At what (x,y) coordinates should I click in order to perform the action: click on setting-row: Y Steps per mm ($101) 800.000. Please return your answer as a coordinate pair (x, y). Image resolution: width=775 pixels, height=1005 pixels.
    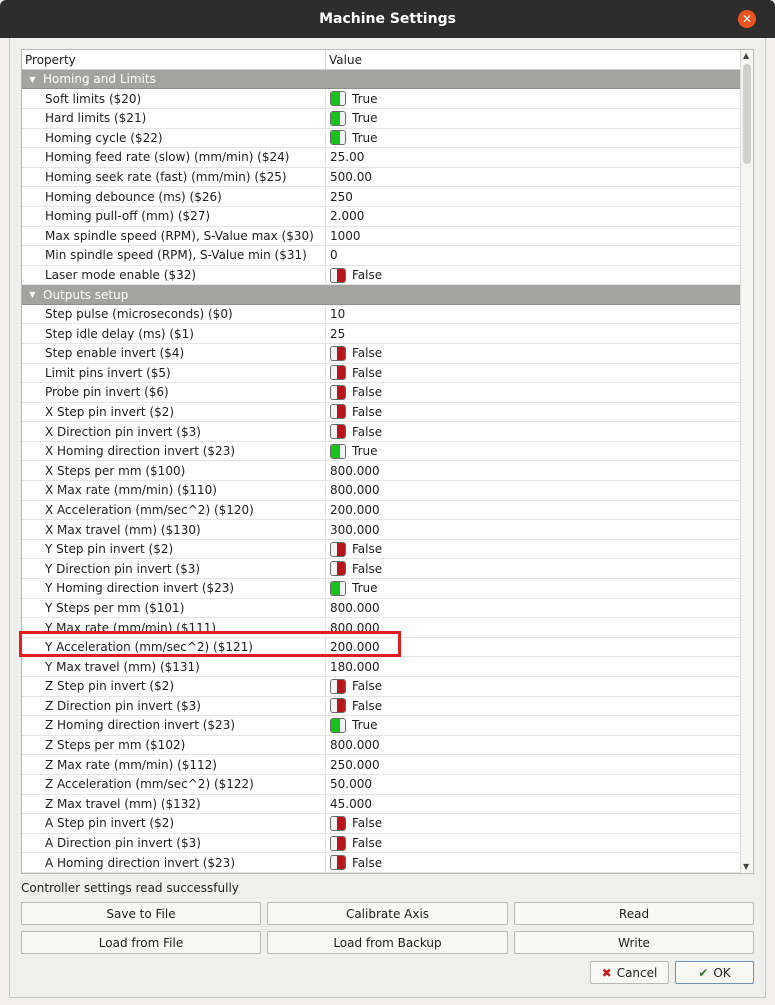
    Looking at the image, I should click on (381, 608).